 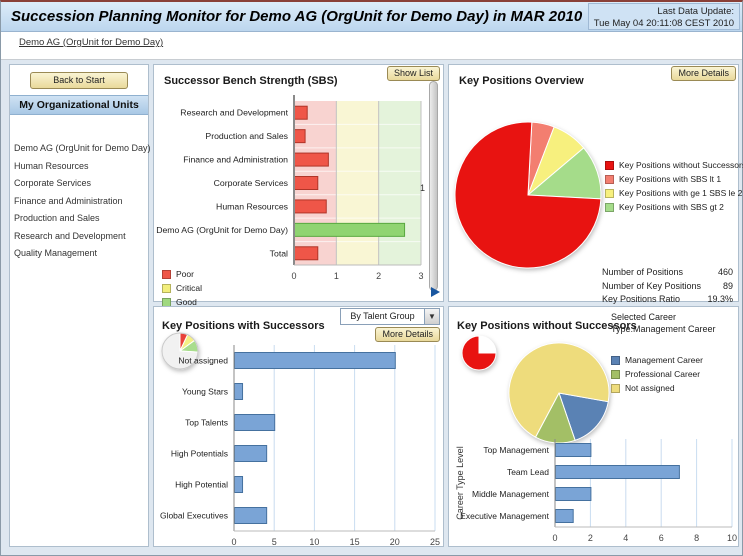 I want to click on stat-row: Number of Key Positions 89, so click(x=667, y=287).